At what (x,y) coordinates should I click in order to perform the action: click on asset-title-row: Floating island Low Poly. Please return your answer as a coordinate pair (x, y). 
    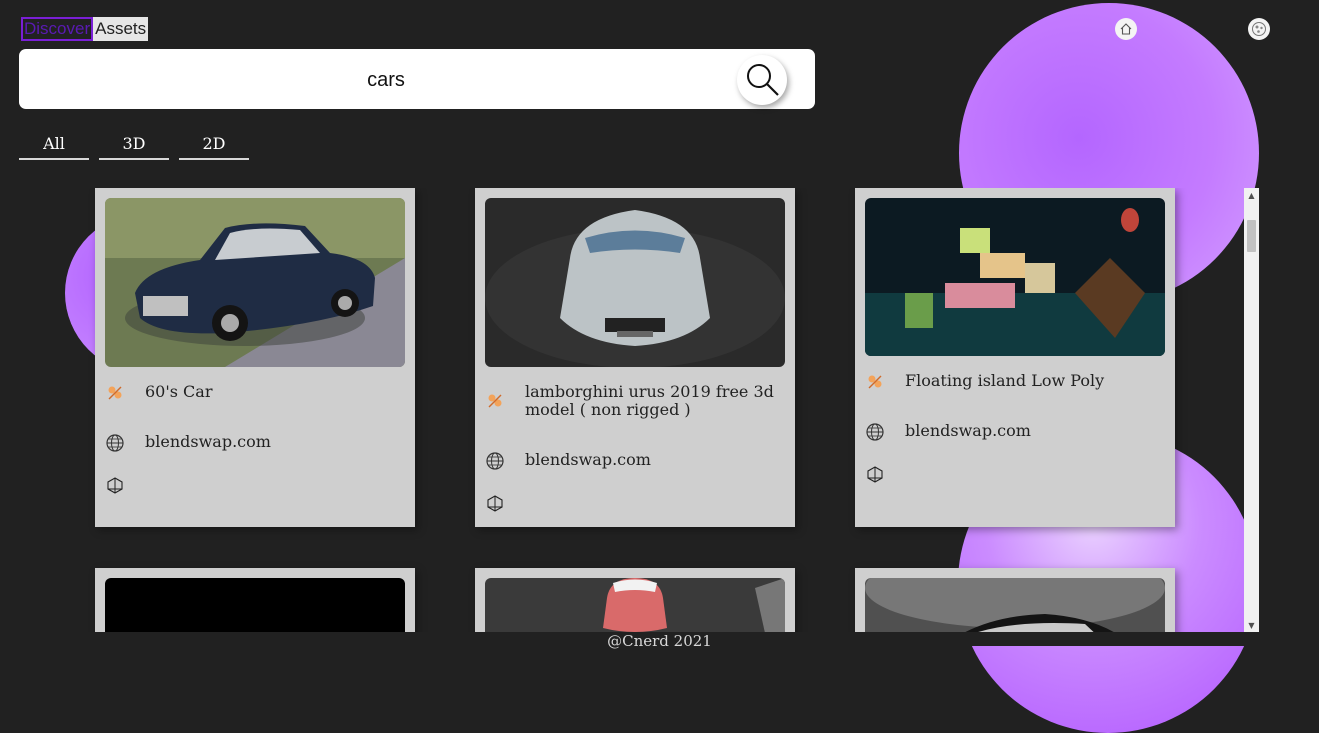
    Looking at the image, I should click on (1015, 382).